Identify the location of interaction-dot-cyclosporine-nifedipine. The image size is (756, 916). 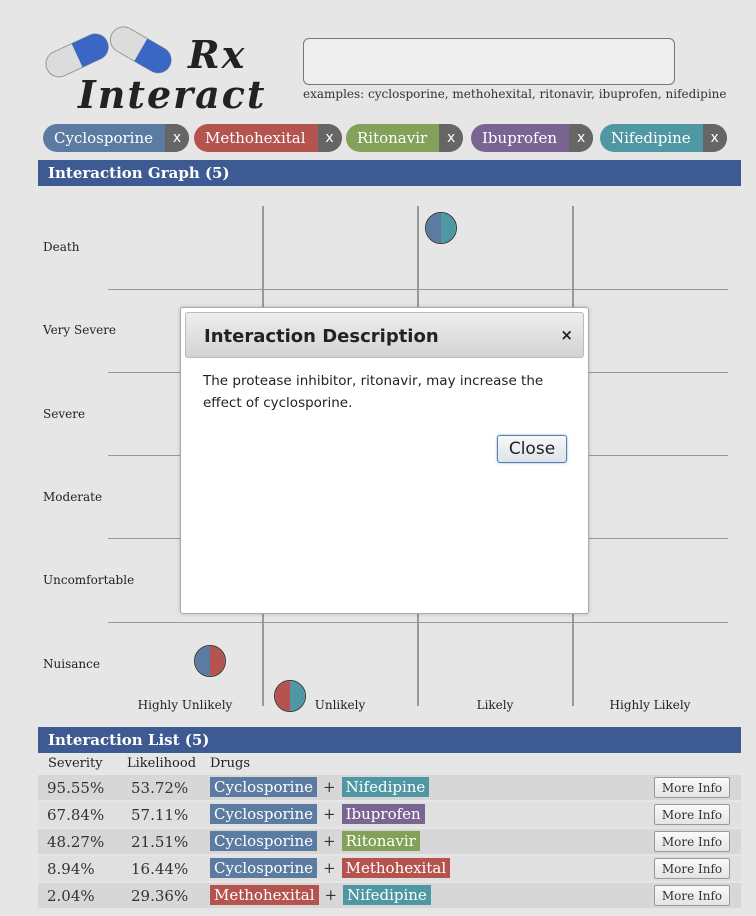
(441, 228).